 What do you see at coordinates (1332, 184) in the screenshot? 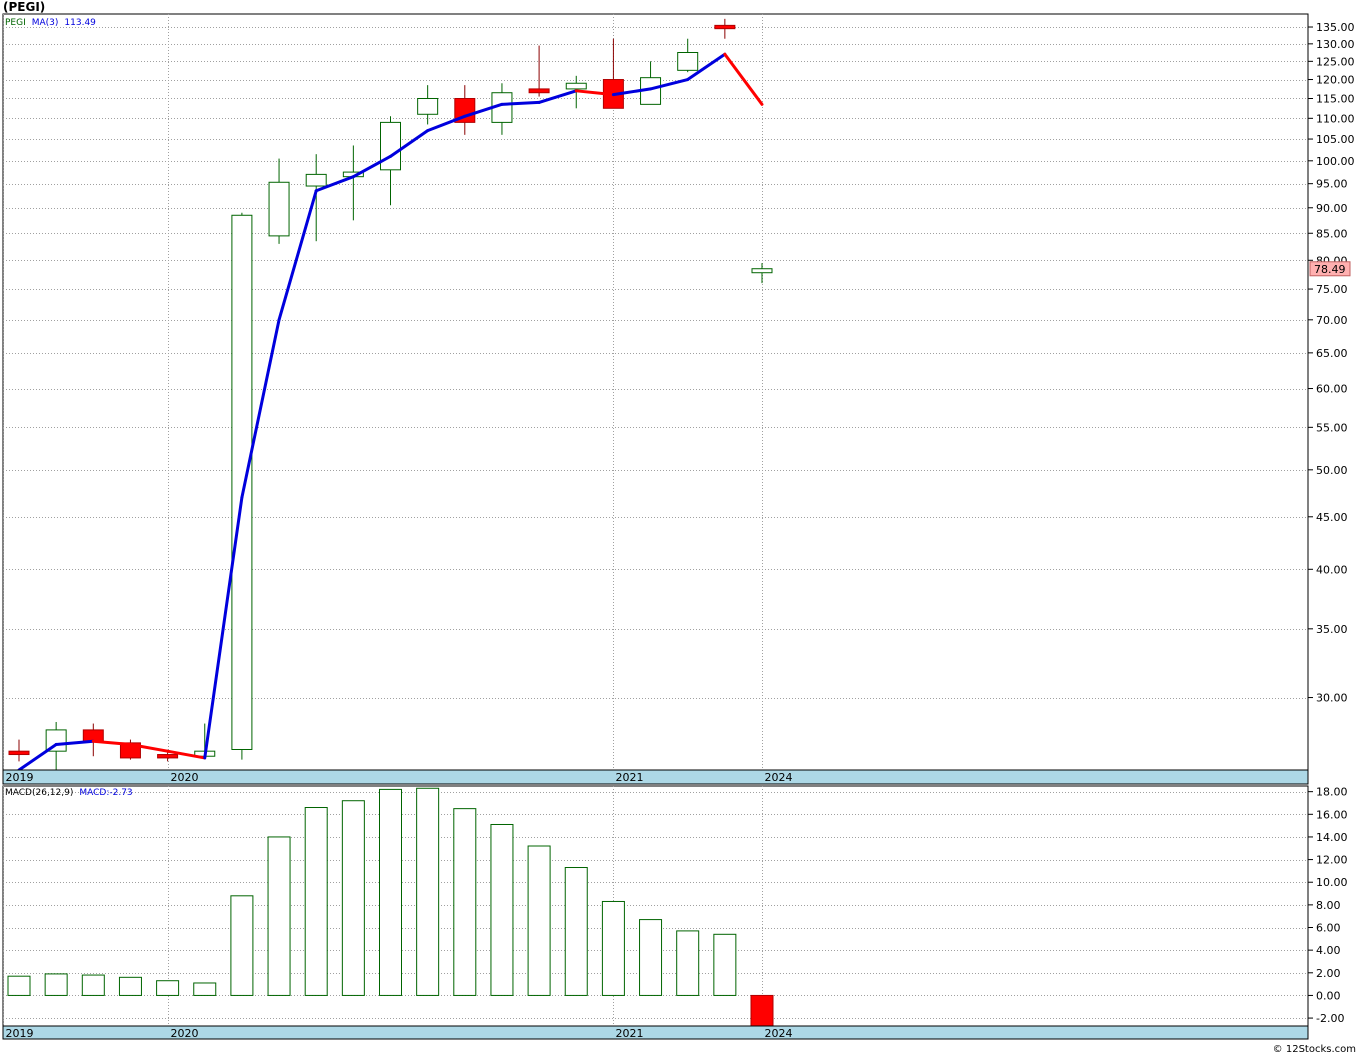
I see `price-y-tick-label: 95.00` at bounding box center [1332, 184].